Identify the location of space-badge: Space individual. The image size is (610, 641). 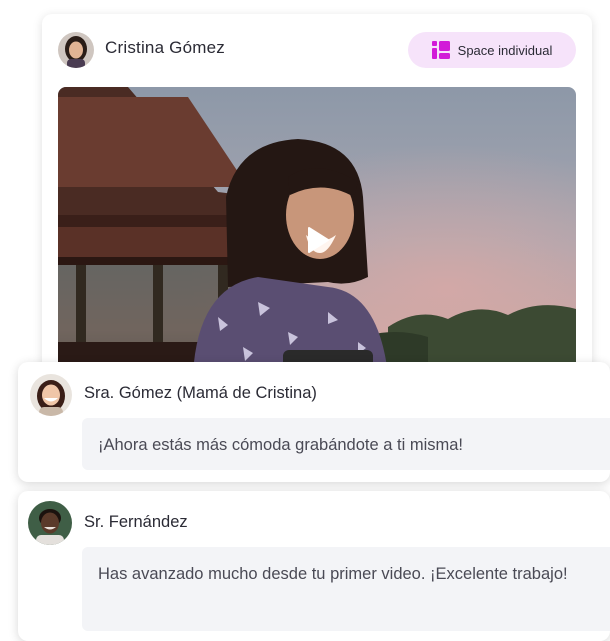
(492, 50).